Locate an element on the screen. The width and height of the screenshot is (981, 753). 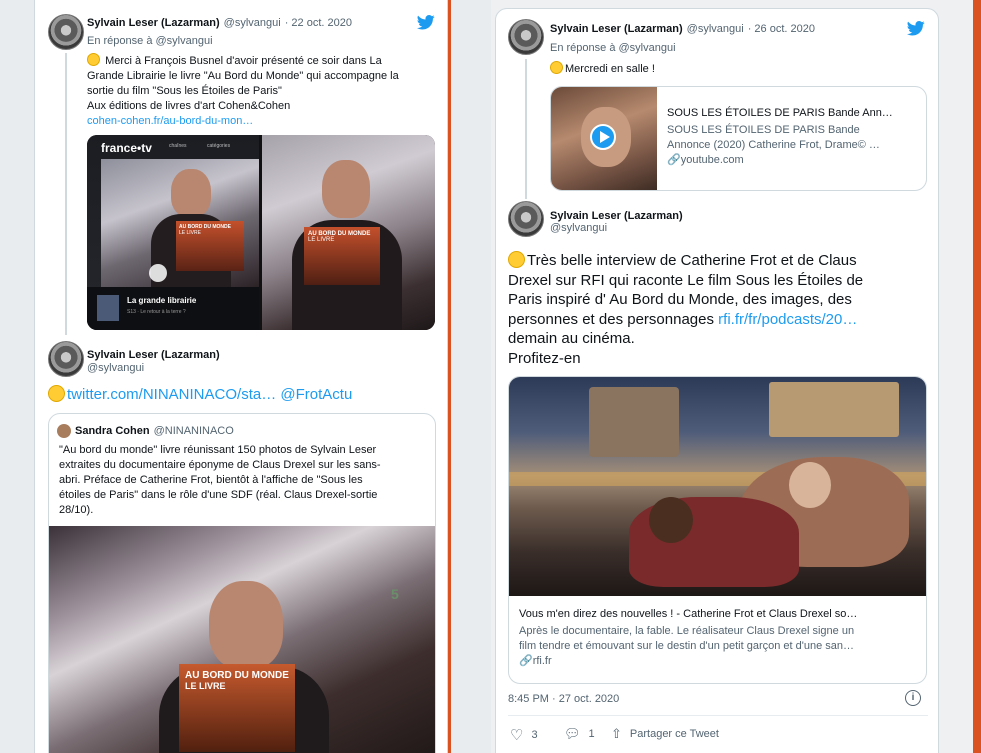
quoted-tweet-header: Sandra Cohen @NINANINACO is located at coordinates (145, 431).